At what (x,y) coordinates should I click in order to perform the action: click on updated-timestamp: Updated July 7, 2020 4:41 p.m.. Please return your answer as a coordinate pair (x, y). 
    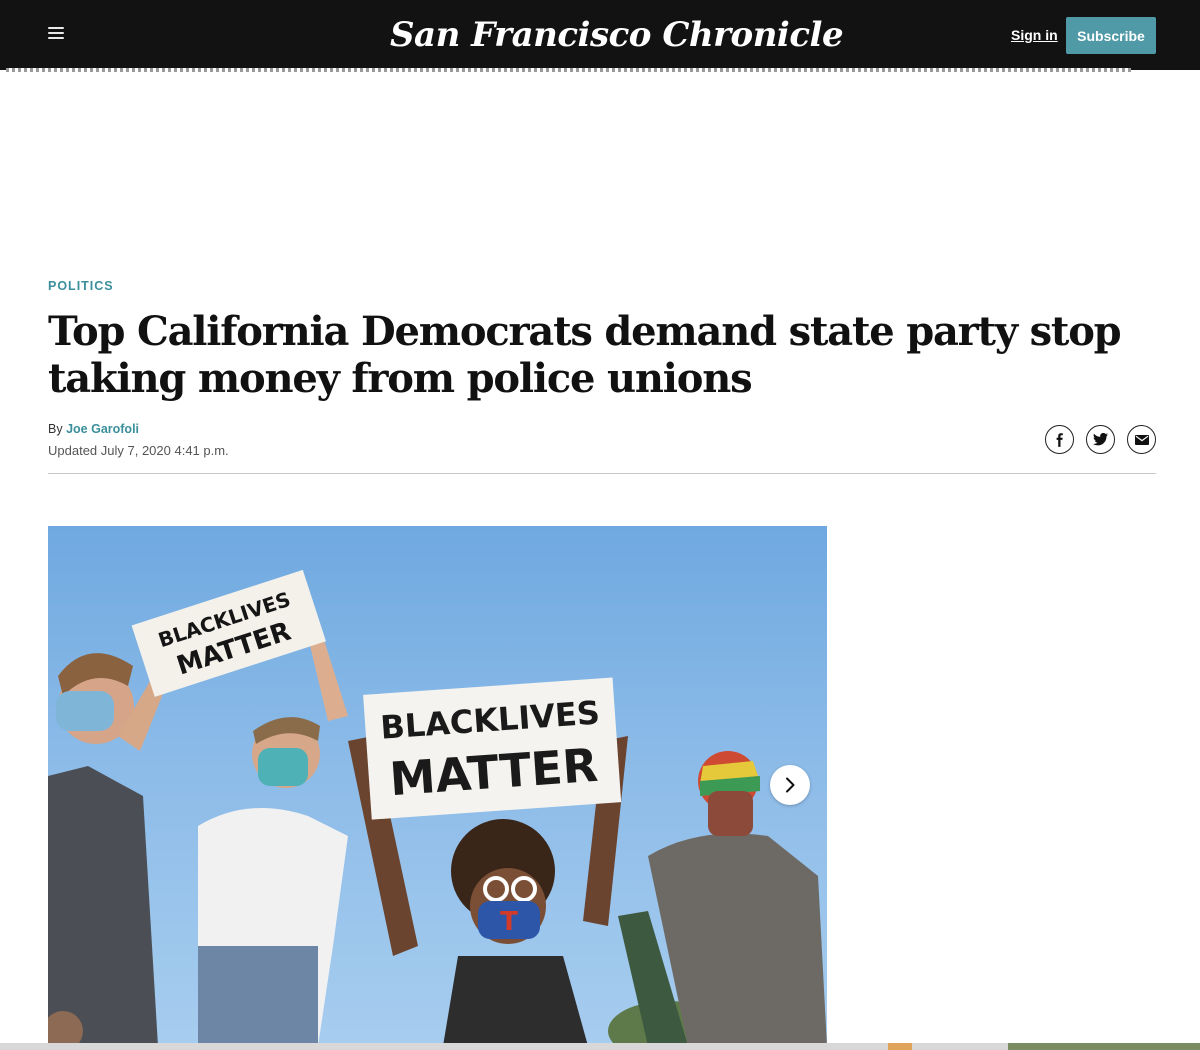
    Looking at the image, I should click on (138, 450).